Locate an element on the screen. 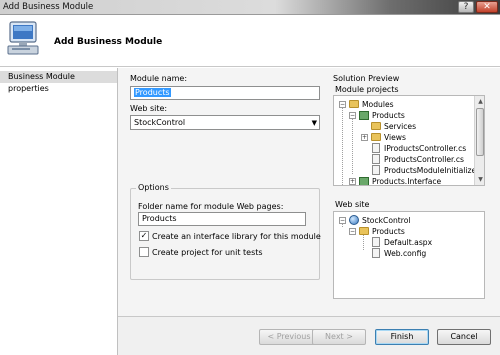 The width and height of the screenshot is (500, 355). website-select: StockControl ▼ is located at coordinates (225, 122).